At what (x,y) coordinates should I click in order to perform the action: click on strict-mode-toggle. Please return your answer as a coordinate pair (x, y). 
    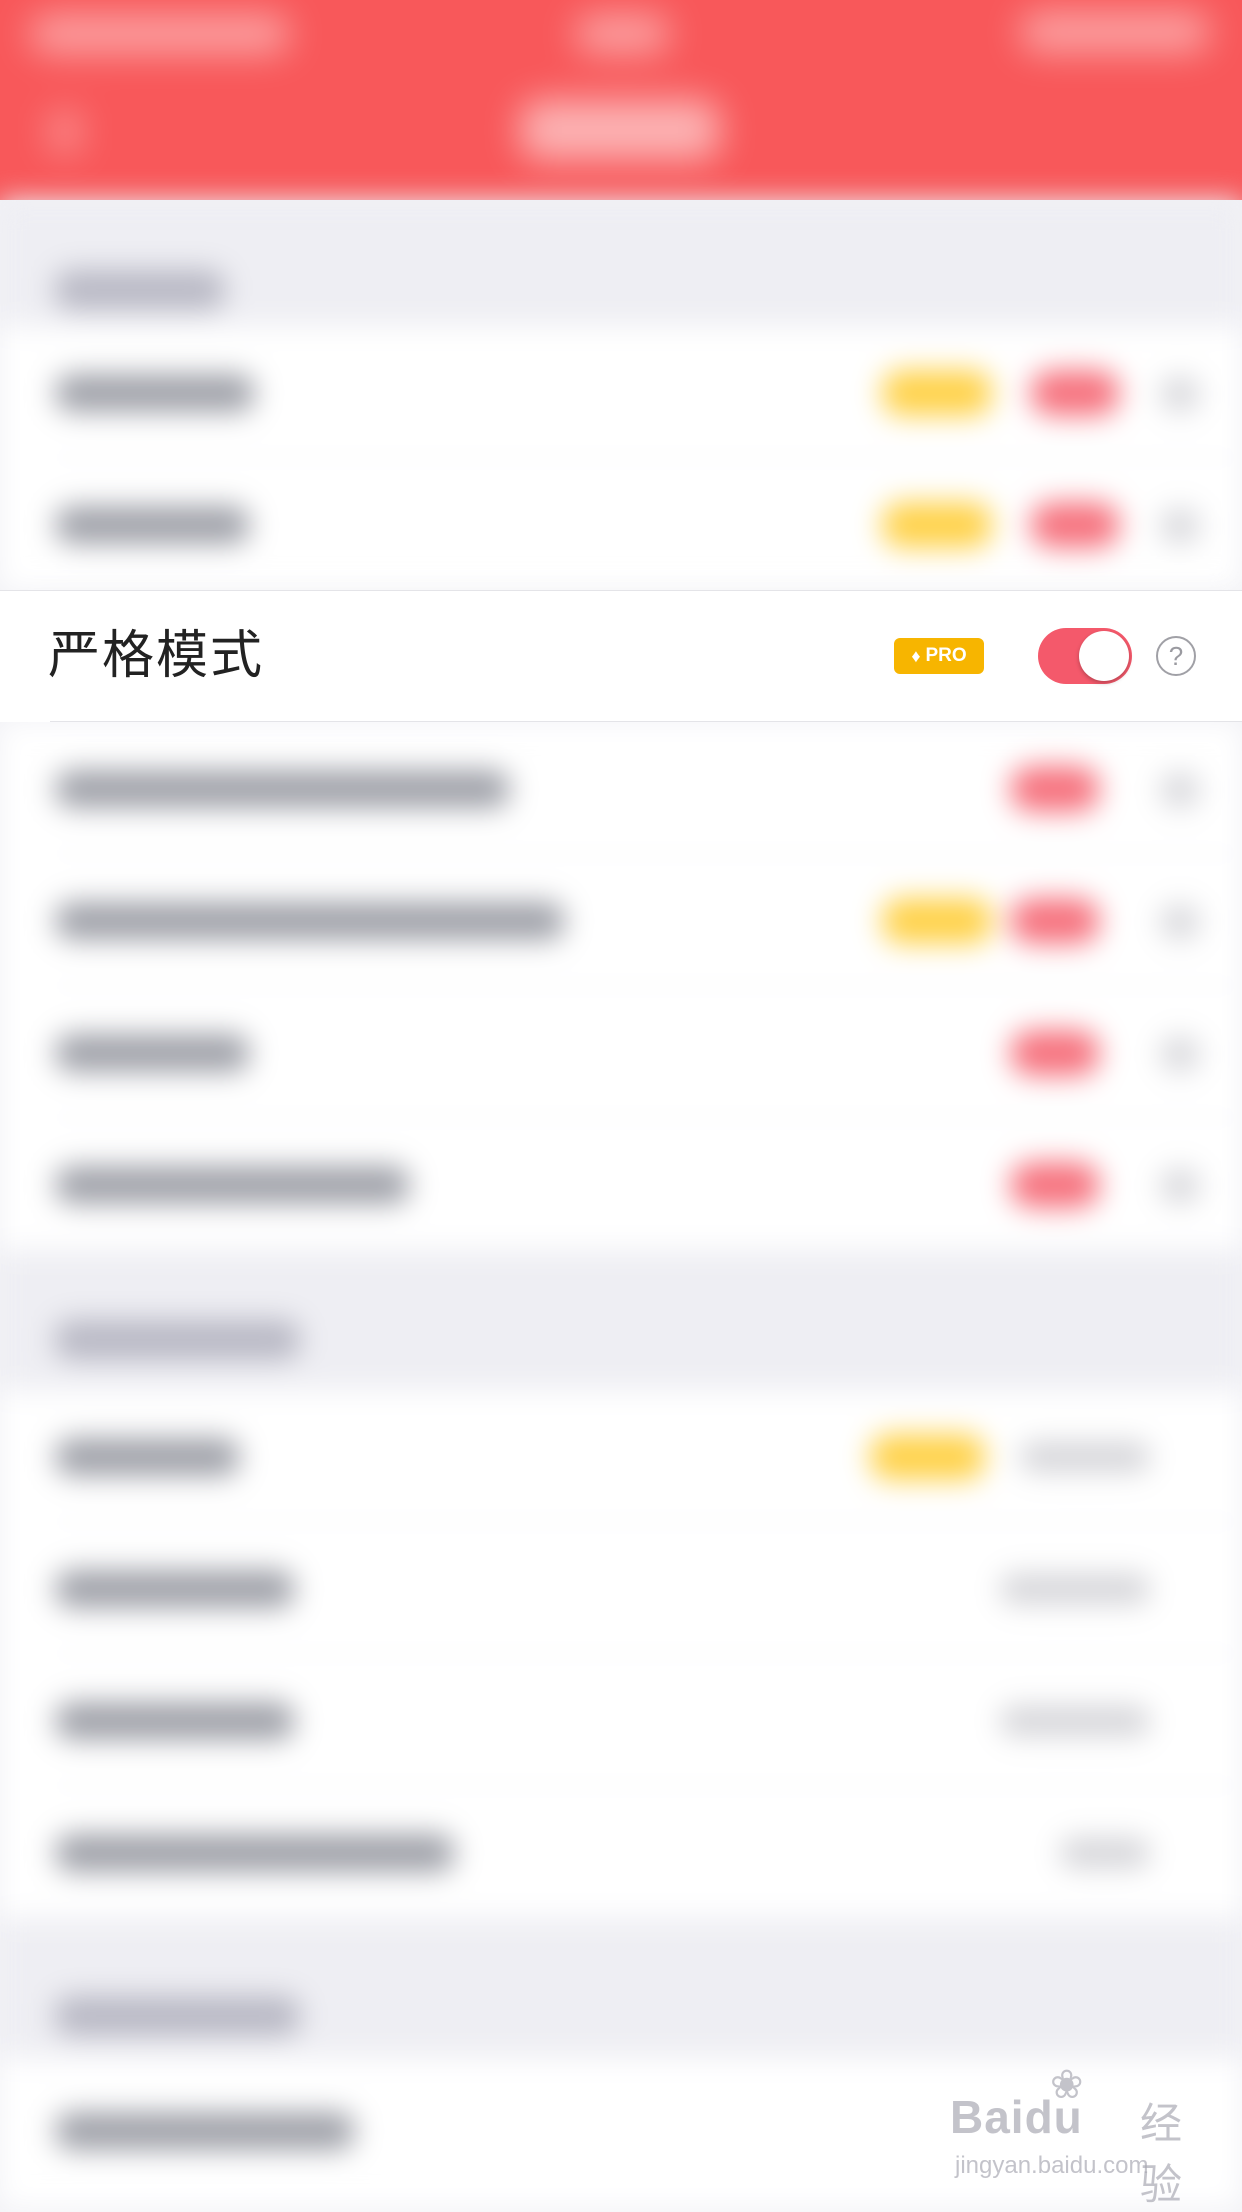
    Looking at the image, I should click on (1085, 656).